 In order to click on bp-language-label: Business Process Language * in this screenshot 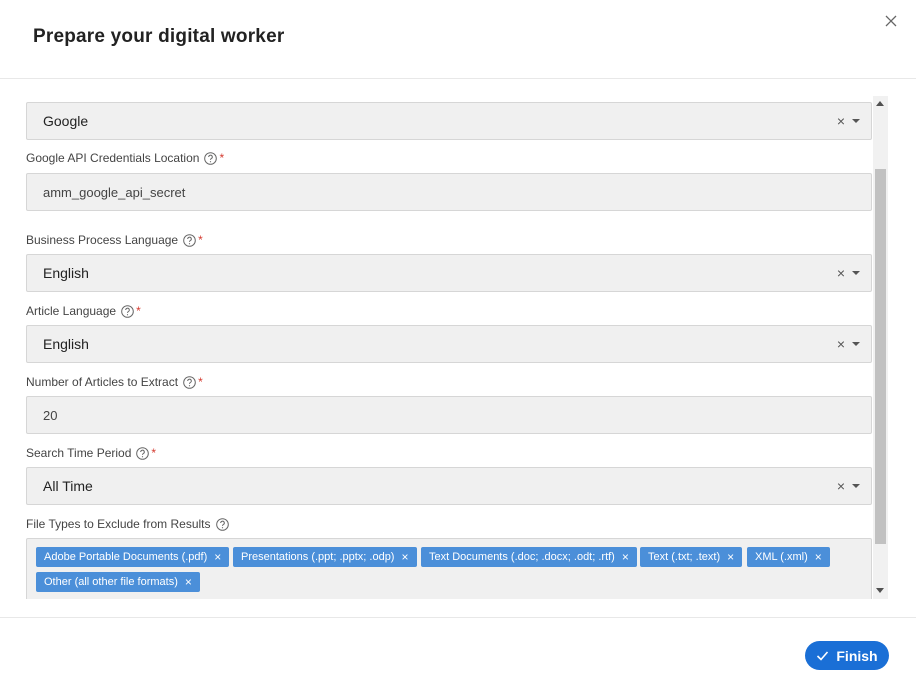, I will do `click(114, 240)`.